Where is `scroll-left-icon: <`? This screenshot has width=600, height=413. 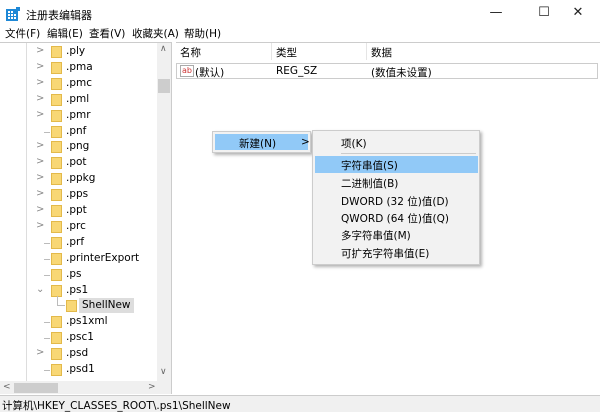
scroll-left-icon: < is located at coordinates (7, 387).